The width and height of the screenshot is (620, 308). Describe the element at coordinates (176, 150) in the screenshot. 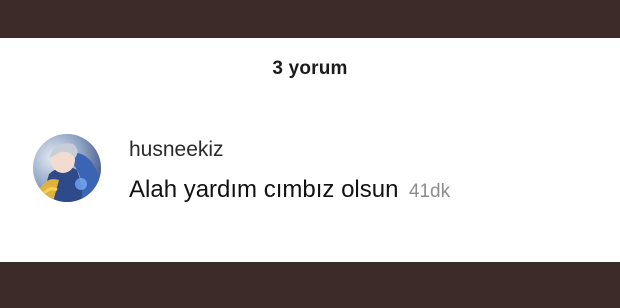

I see `comment-username: husneekiz` at that location.